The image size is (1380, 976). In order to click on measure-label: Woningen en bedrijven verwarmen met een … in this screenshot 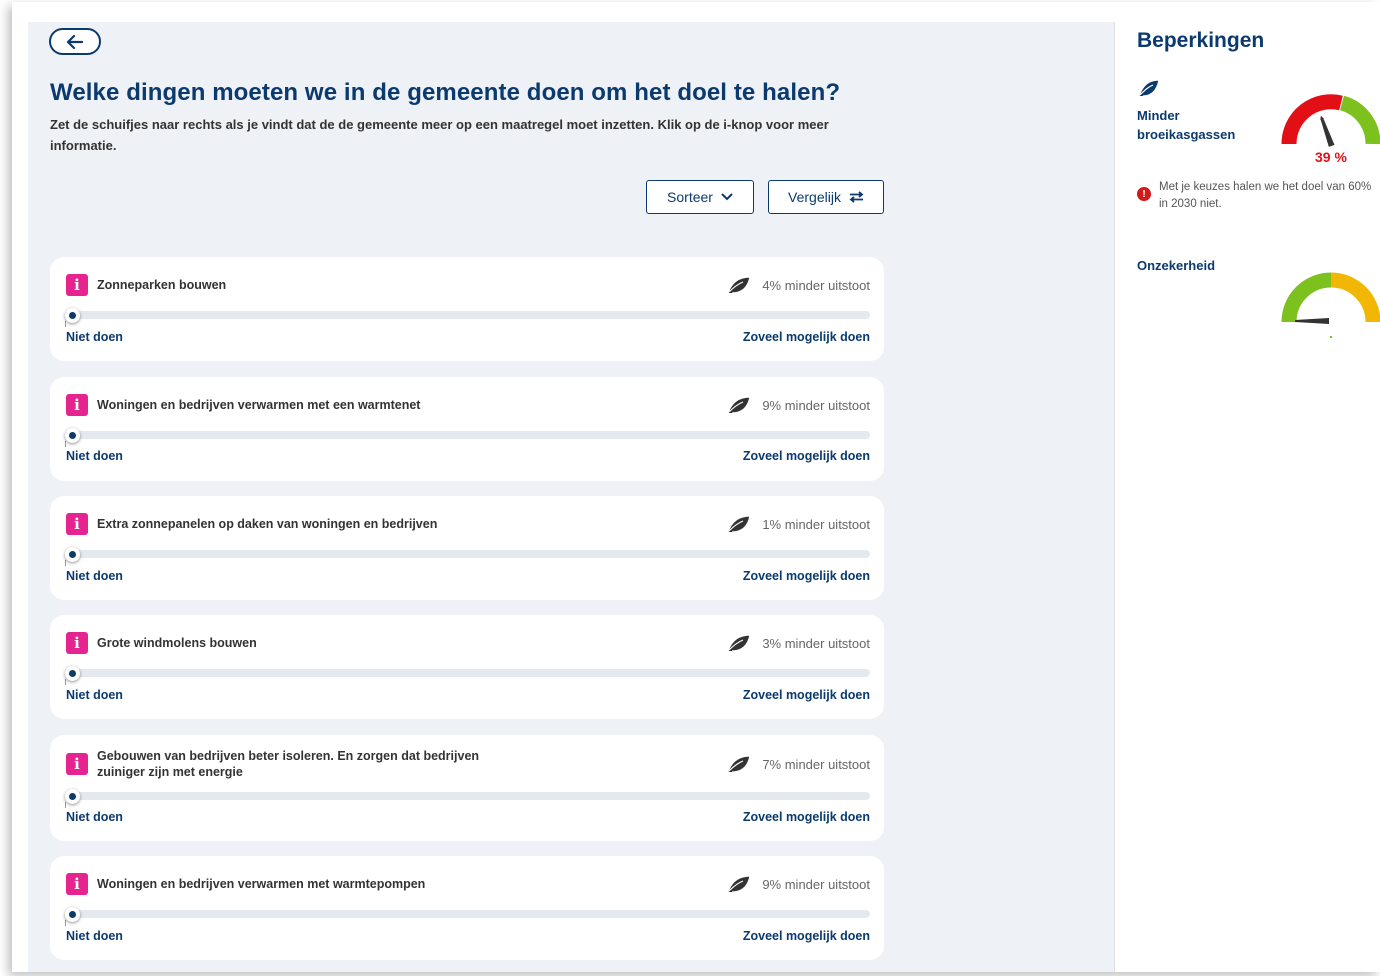, I will do `click(259, 405)`.